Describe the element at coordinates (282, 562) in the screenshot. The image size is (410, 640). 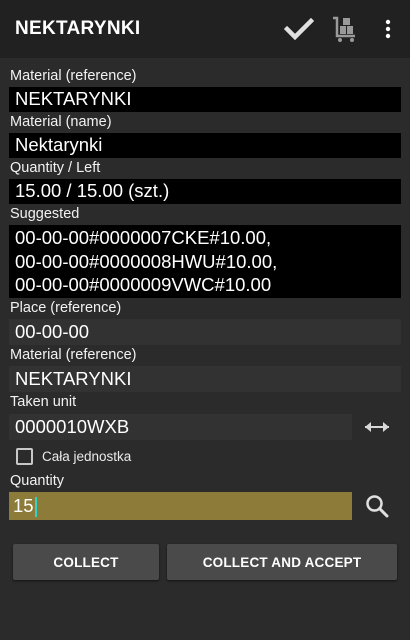
I see `collect-and-accept-button: COLLECT AND ACCEPT` at that location.